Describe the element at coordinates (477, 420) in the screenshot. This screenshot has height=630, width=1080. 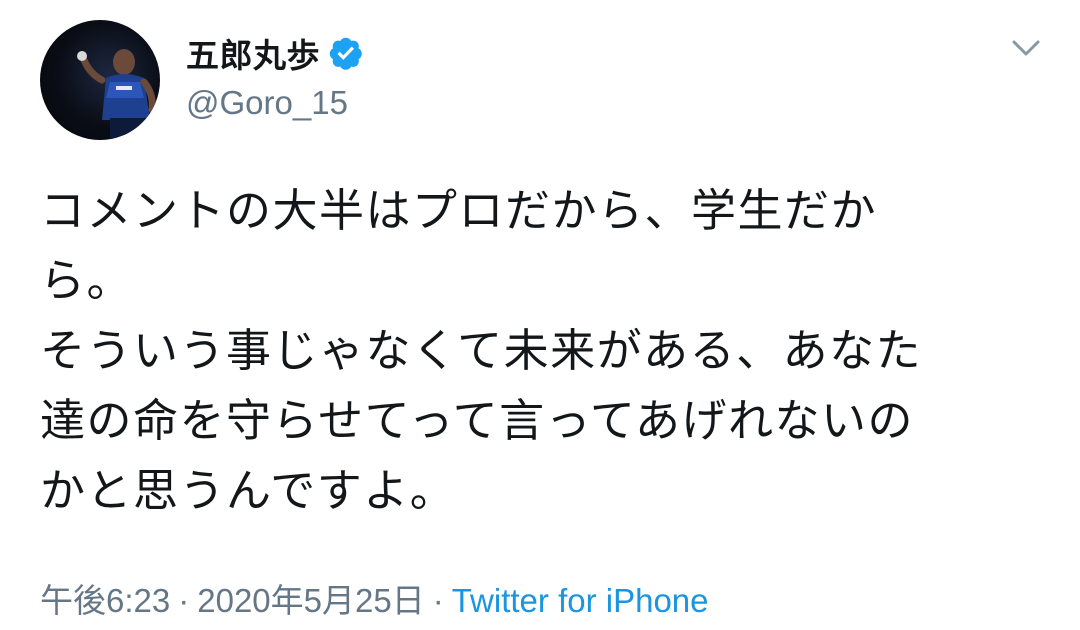
I see `tweet-text-line: 達の命を守らせてって言ってあげれないの` at that location.